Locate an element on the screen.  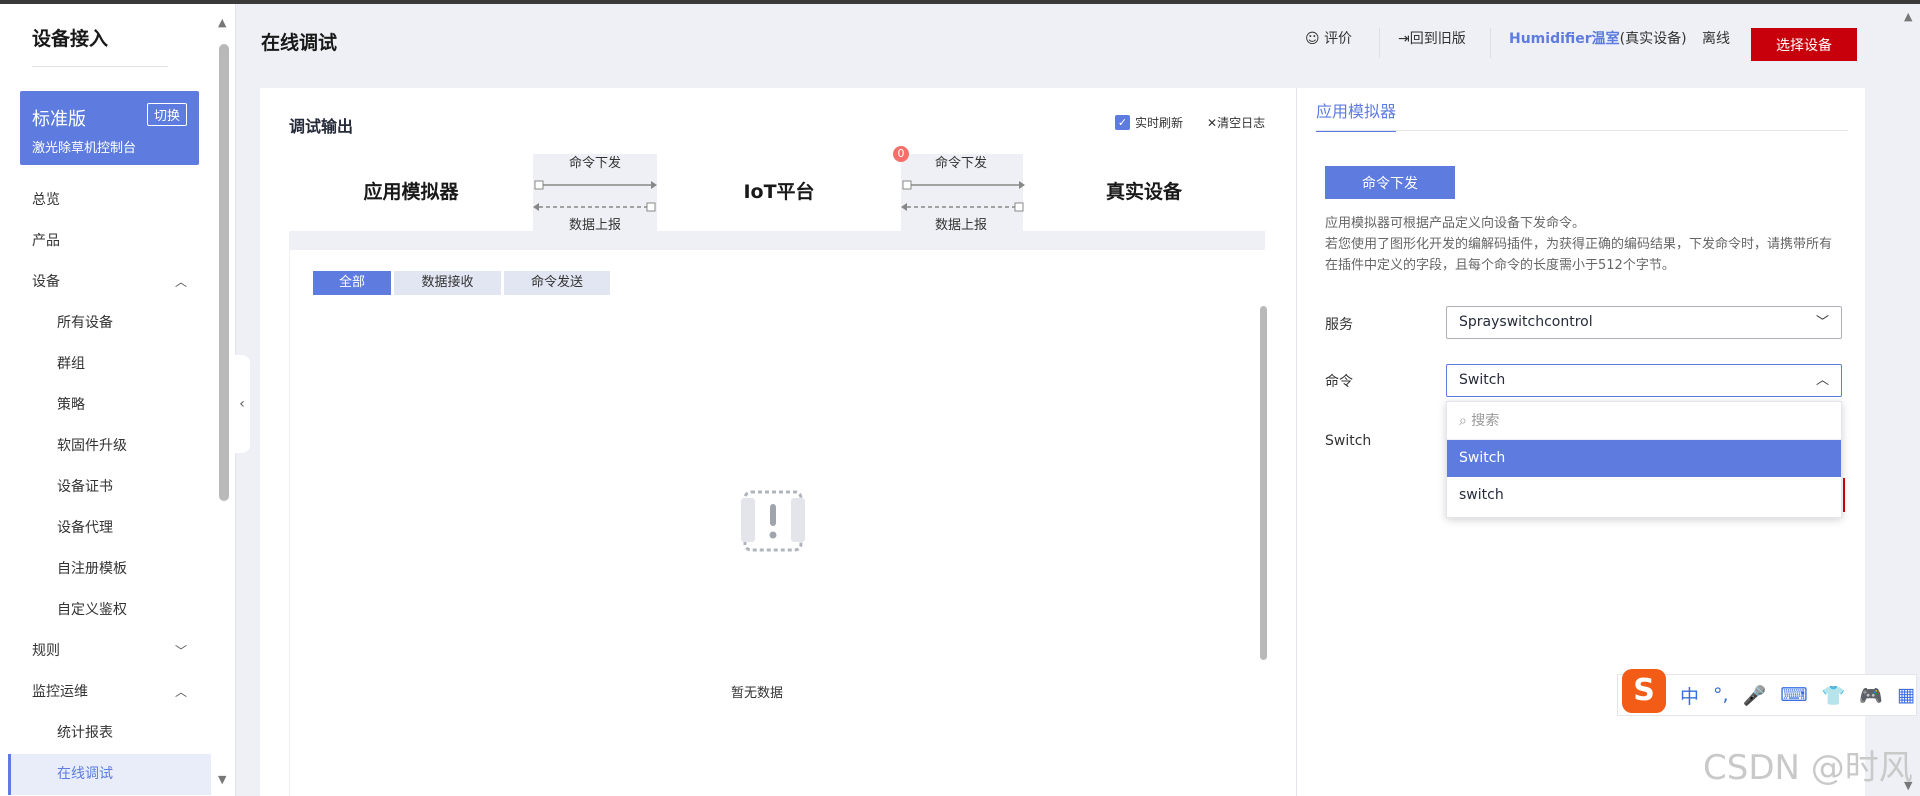
checkbox-checked-icon: ✓ is located at coordinates (1122, 122).